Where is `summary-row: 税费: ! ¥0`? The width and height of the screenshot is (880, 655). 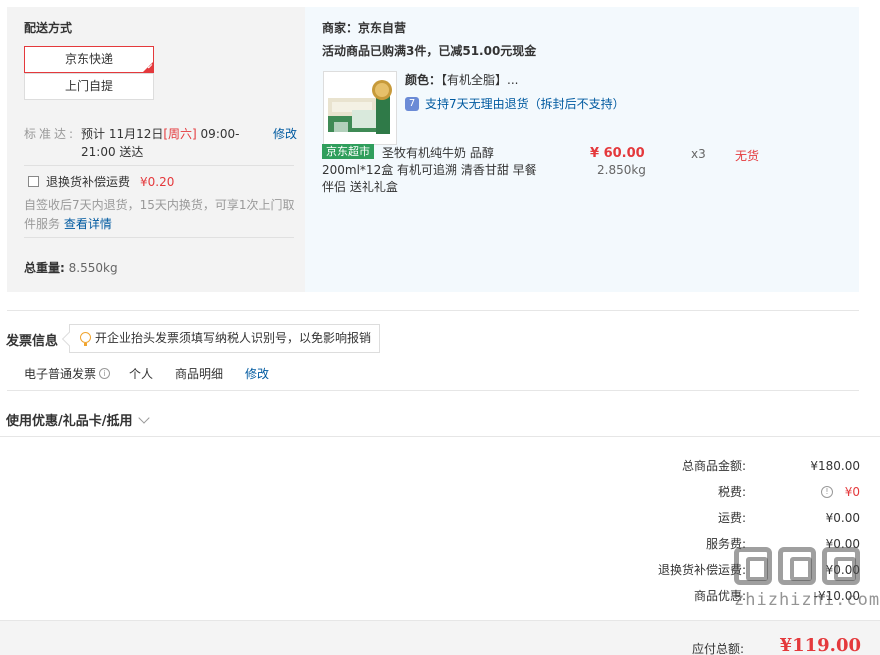
summary-row: 税费: ! ¥0 is located at coordinates (788, 492).